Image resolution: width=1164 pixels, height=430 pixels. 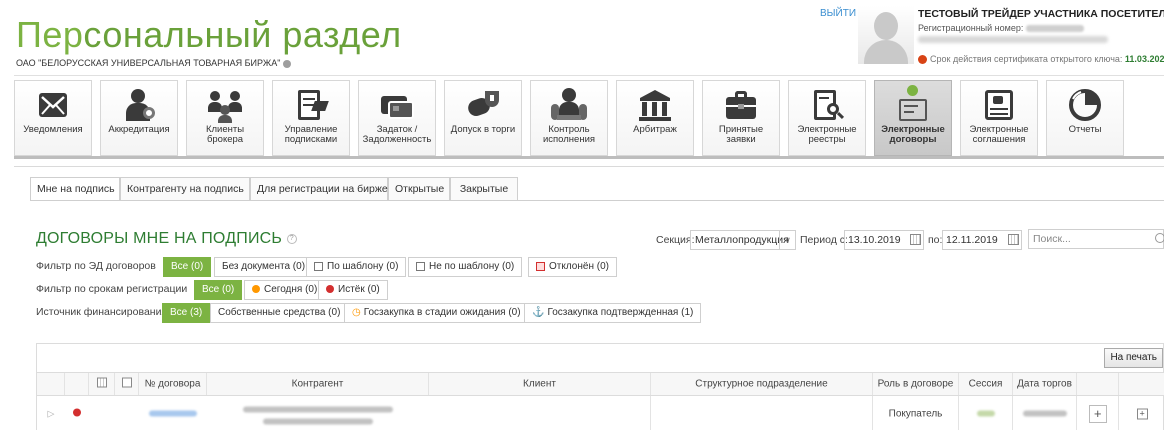 What do you see at coordinates (173, 384) in the screenshot?
I see `col-contract-number: № договора` at bounding box center [173, 384].